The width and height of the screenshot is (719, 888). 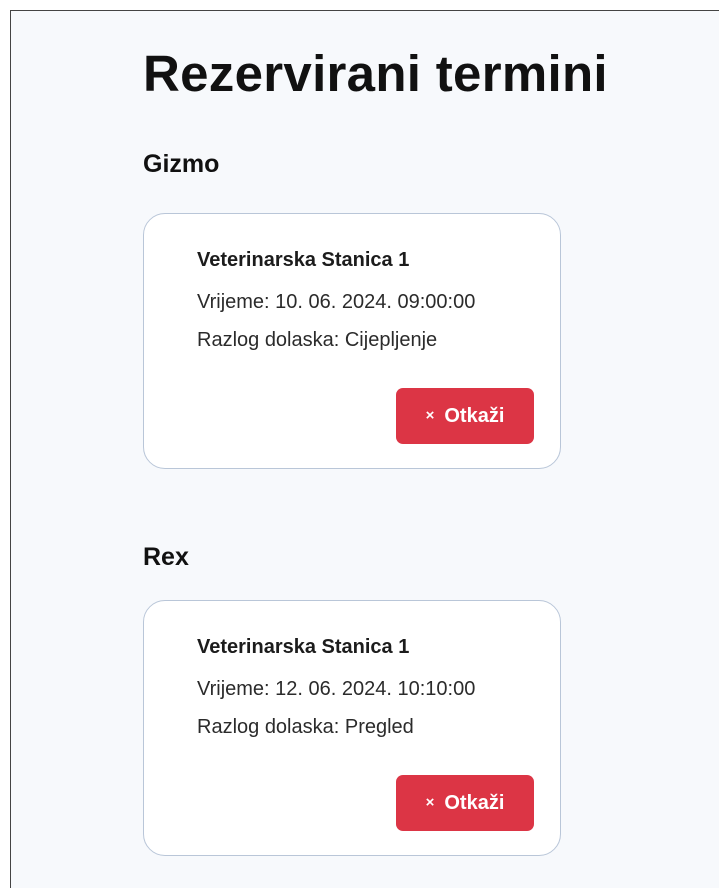 What do you see at coordinates (305, 727) in the screenshot?
I see `appointment-reason: Razlog dolaska: Pregled` at bounding box center [305, 727].